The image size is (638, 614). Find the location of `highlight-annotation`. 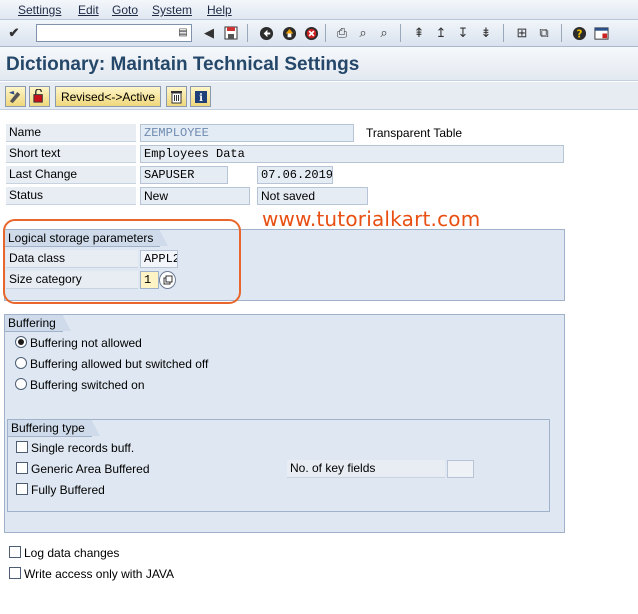

highlight-annotation is located at coordinates (122, 261).